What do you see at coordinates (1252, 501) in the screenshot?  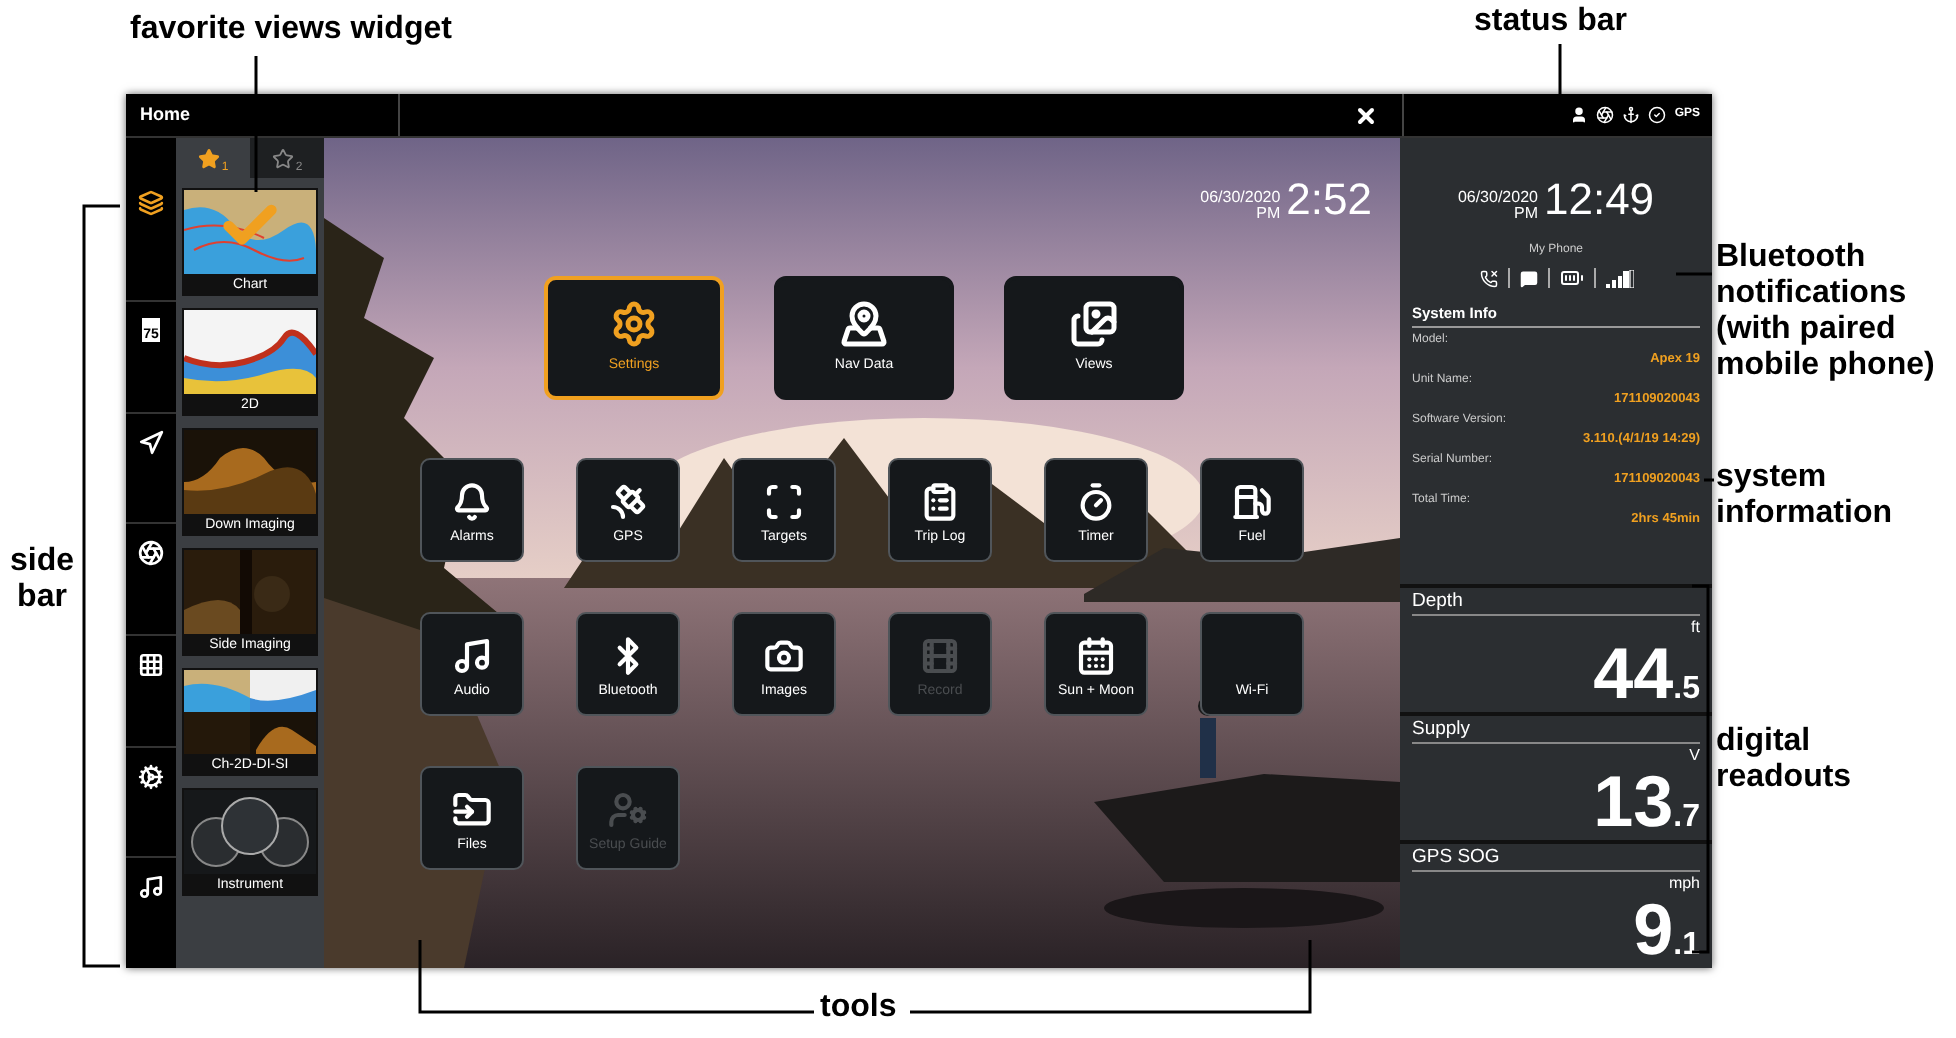 I see `fuel-pump-icon` at bounding box center [1252, 501].